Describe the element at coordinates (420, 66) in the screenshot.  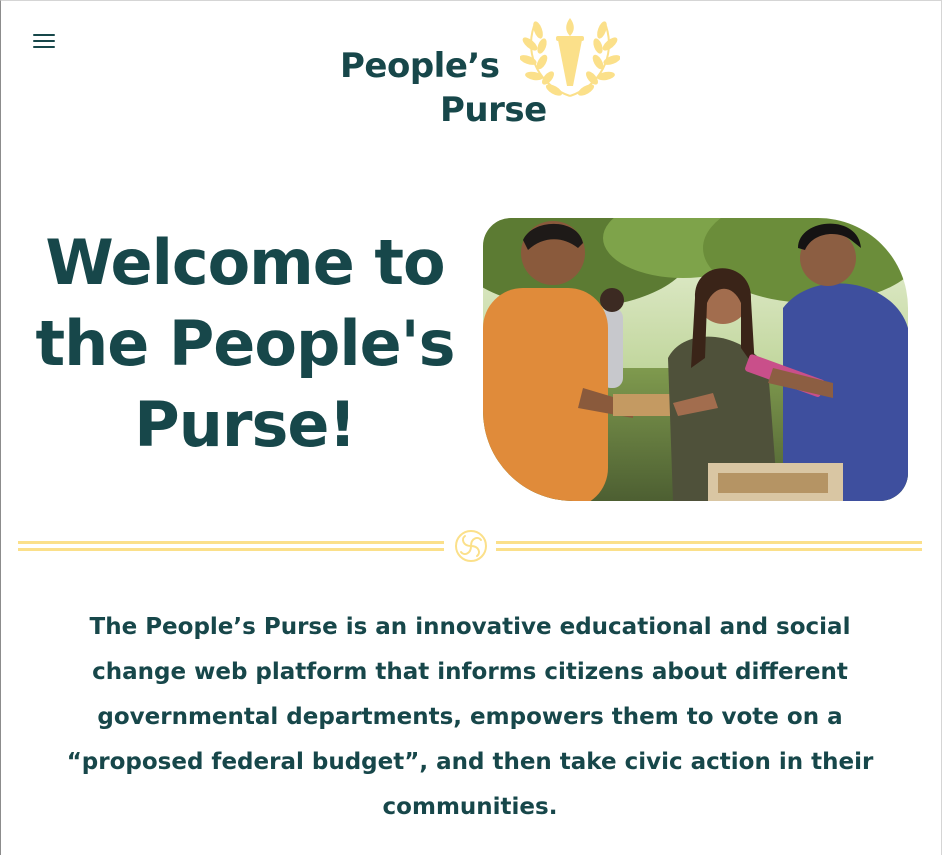
I see `logo-text-line1: People’s` at that location.